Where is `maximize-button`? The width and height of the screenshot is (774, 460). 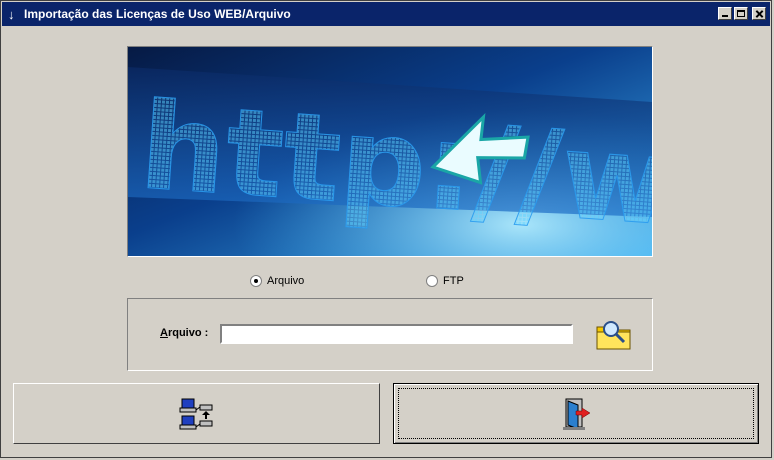
maximize-button is located at coordinates (741, 13).